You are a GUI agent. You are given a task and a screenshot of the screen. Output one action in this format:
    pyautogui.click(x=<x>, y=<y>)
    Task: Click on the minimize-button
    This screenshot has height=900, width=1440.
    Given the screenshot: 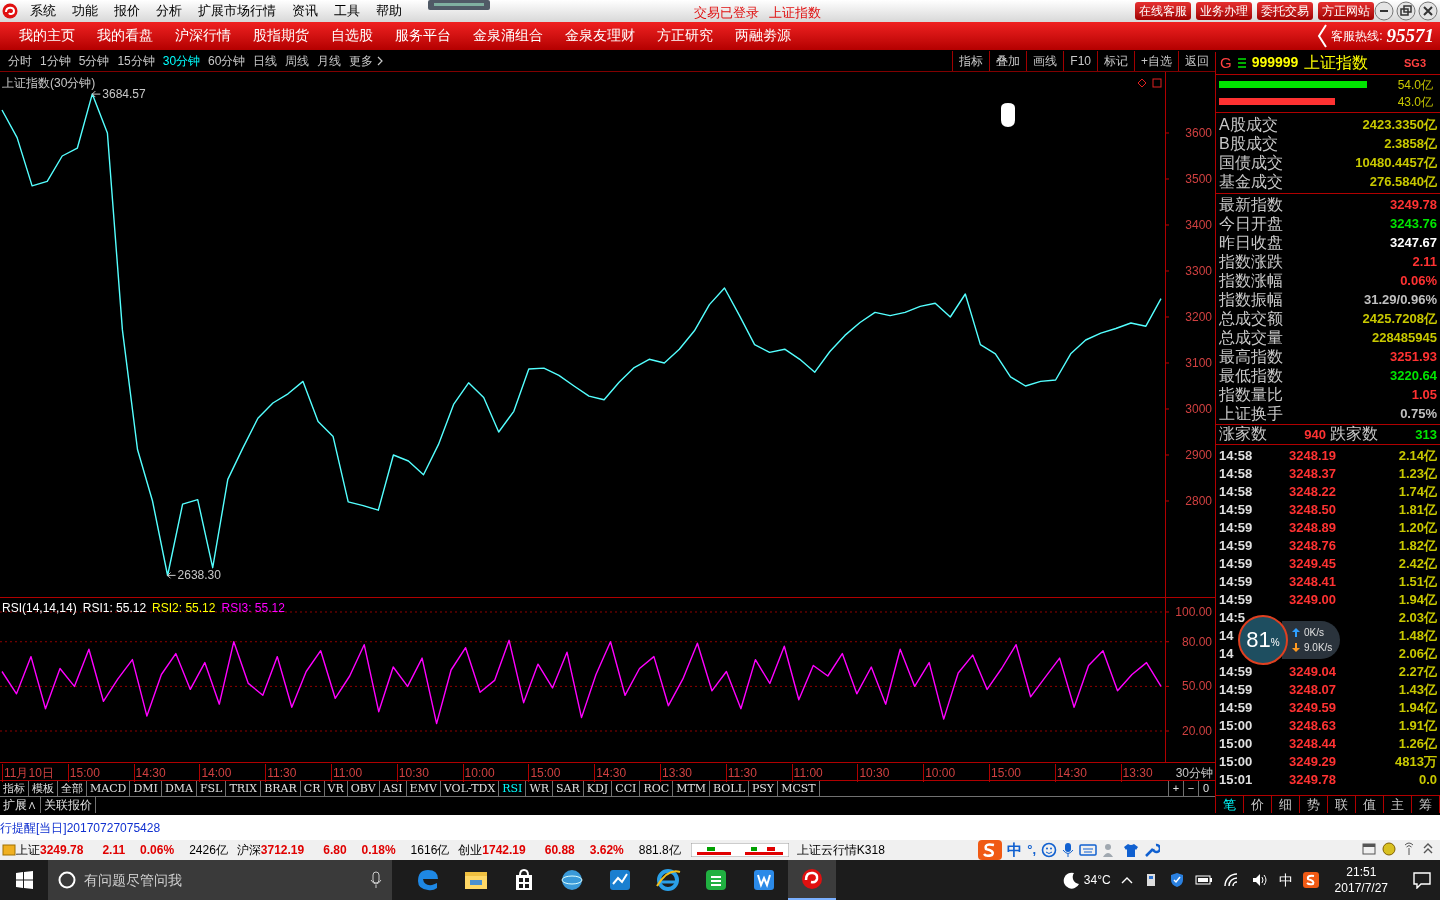 What is the action you would take?
    pyautogui.click(x=1384, y=11)
    